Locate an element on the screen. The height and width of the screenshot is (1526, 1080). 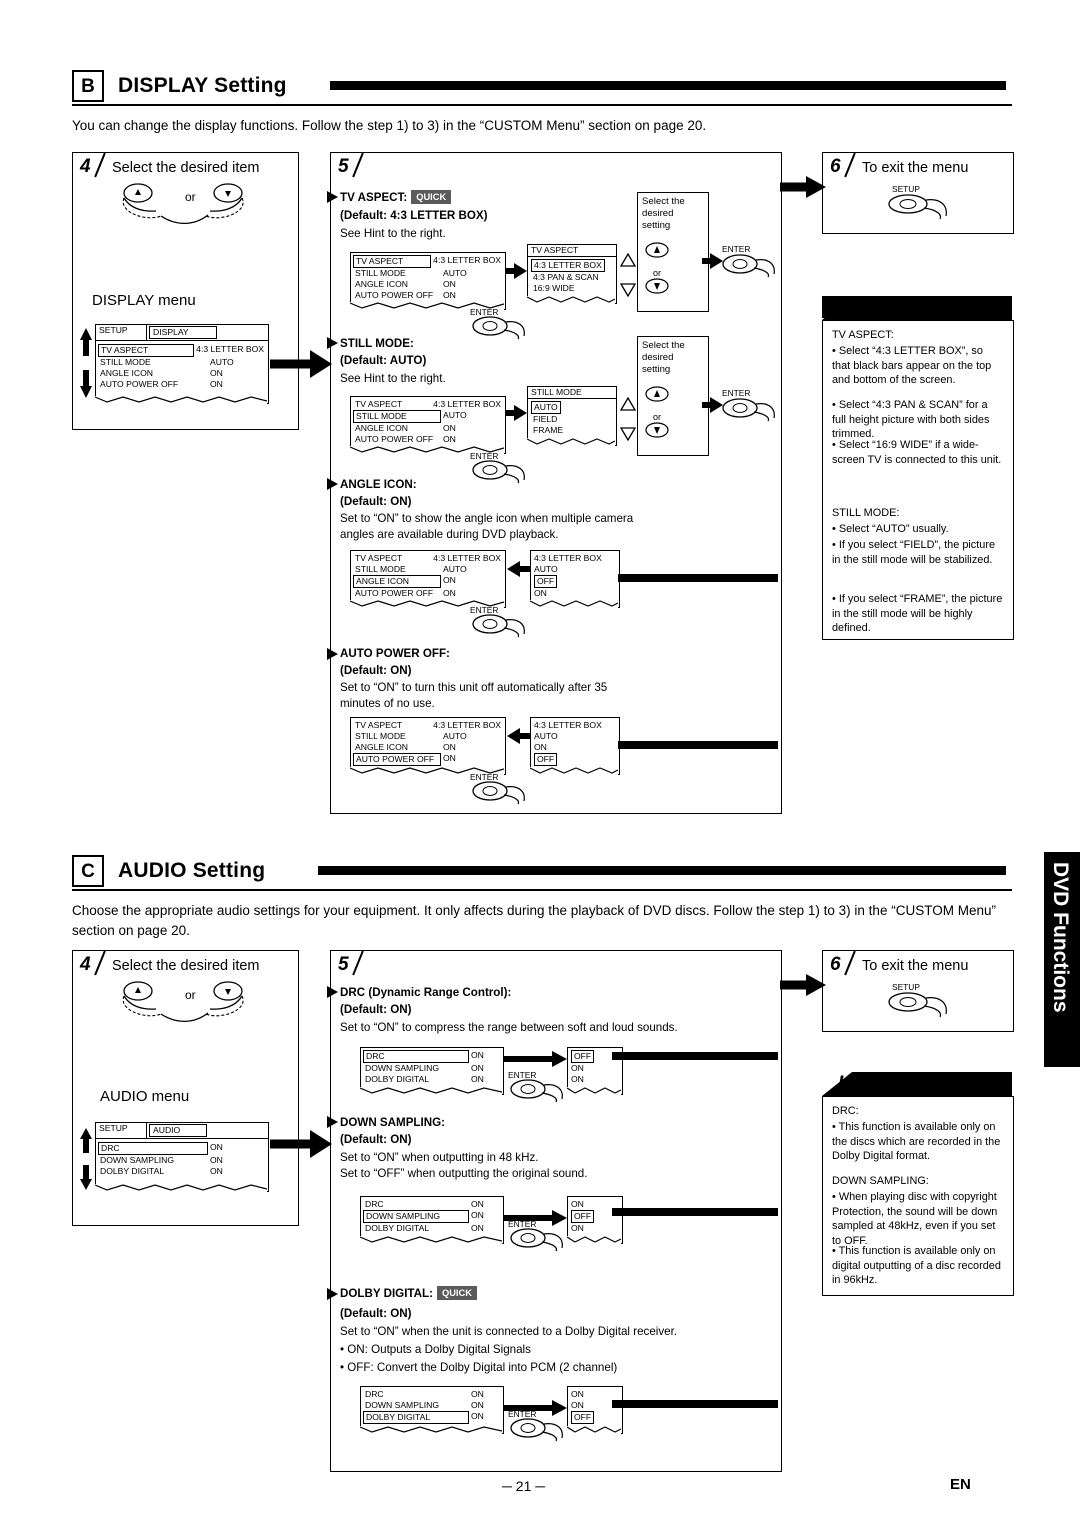
c-item2-enter-button-icon is located at coordinates (538, 1239).